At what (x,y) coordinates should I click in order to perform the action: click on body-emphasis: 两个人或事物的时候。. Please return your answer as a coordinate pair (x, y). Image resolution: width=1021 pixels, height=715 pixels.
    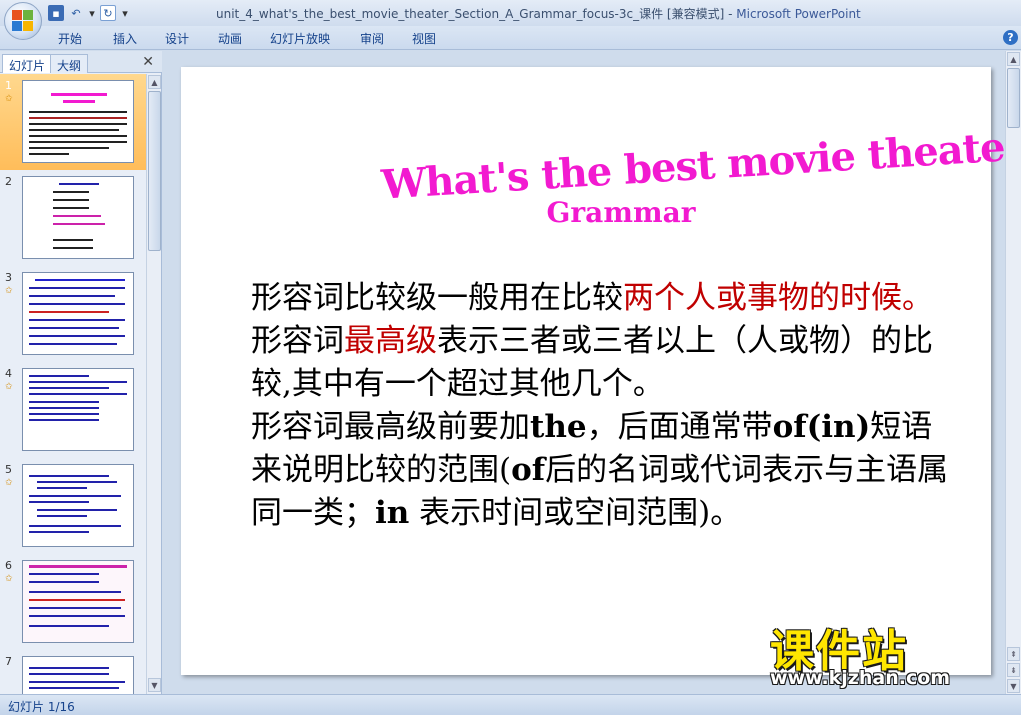
    Looking at the image, I should click on (778, 298).